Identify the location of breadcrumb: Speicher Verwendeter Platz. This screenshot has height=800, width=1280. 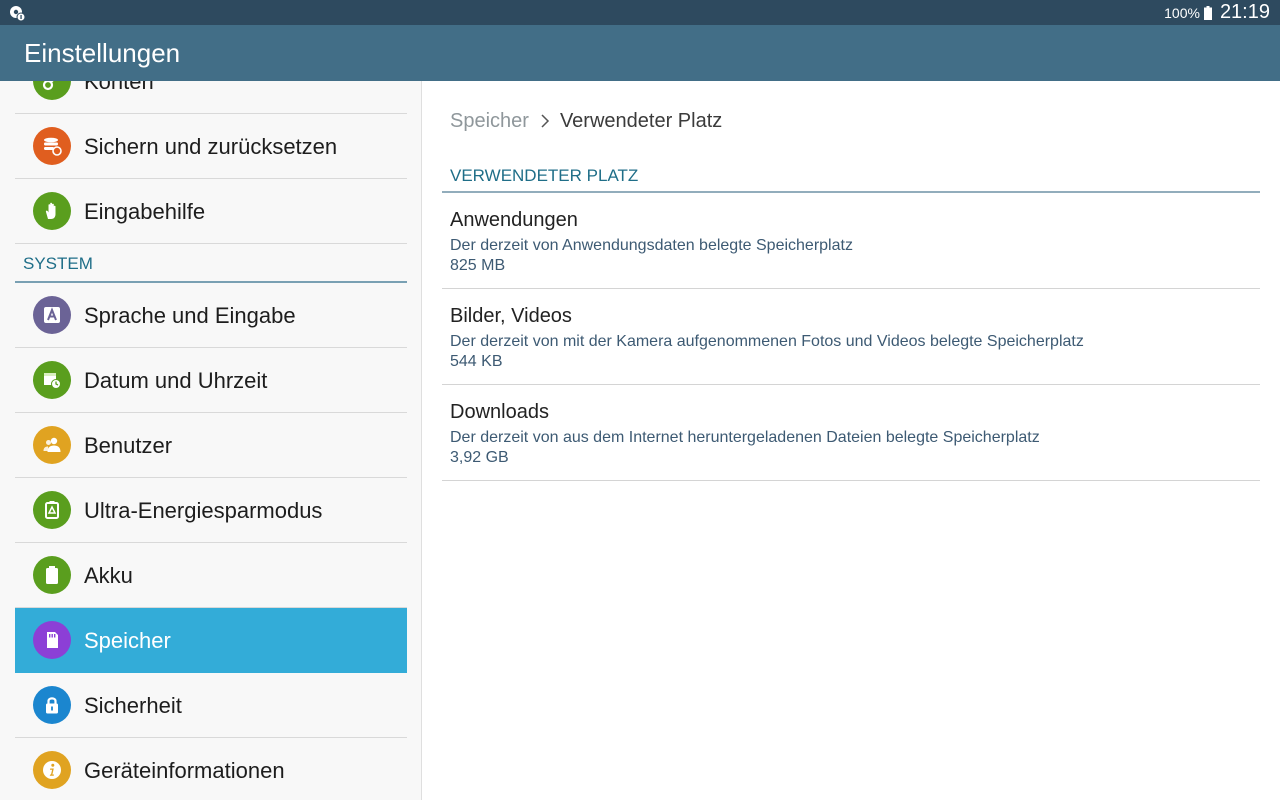
(586, 121).